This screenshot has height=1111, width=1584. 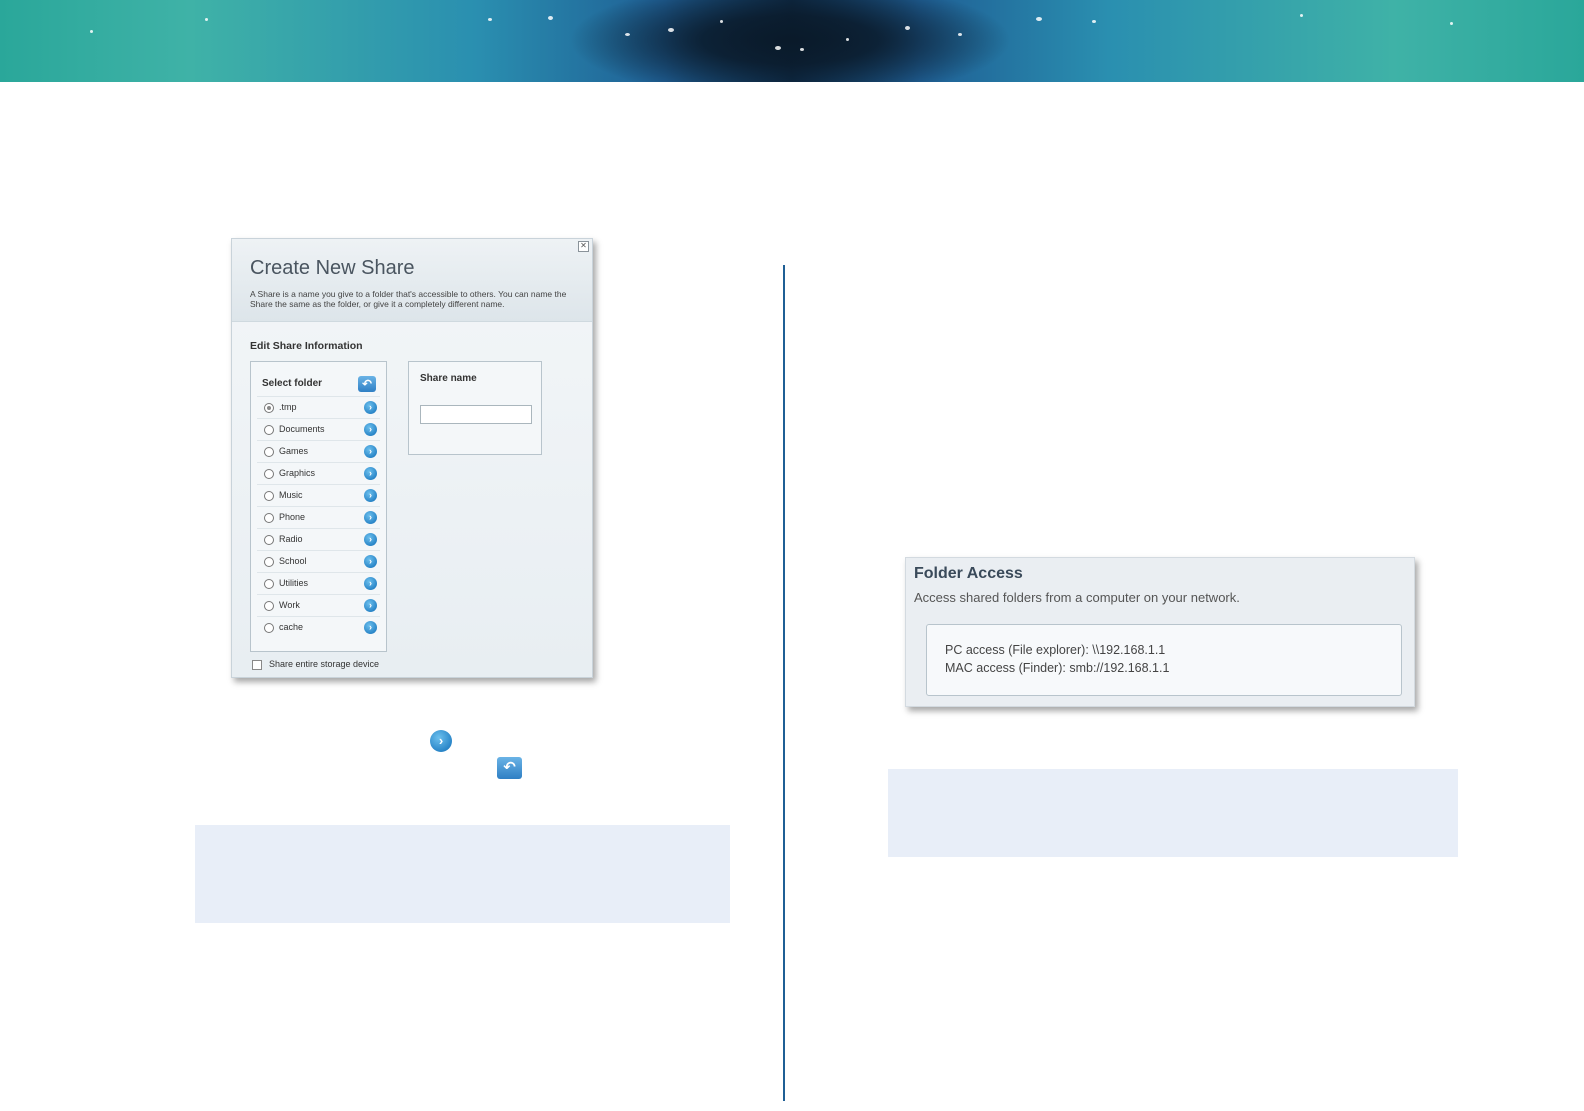 I want to click on share-entire-checkbox, so click(x=257, y=665).